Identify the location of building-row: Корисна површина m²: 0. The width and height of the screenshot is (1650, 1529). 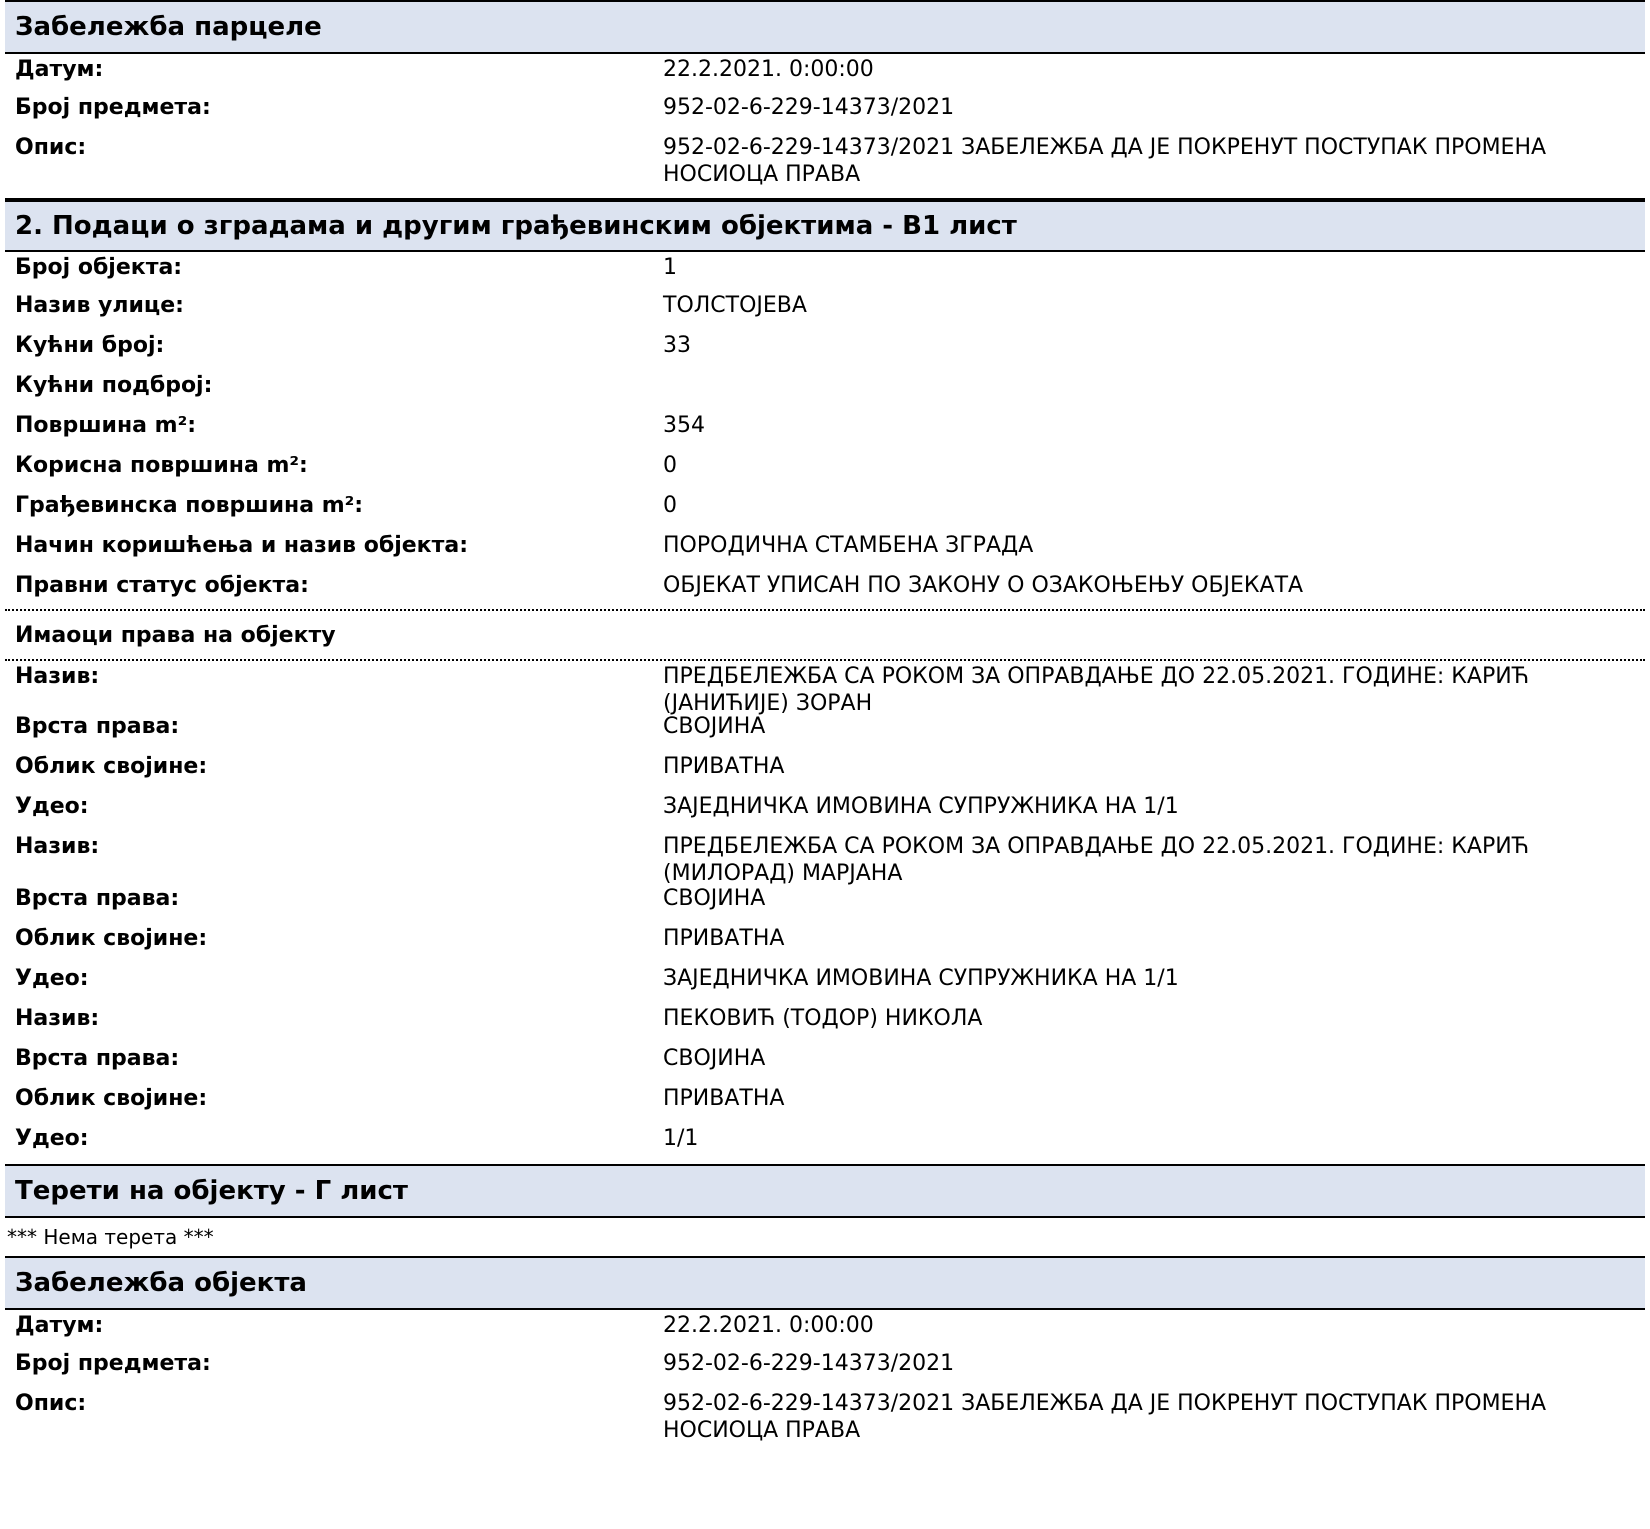
(825, 472).